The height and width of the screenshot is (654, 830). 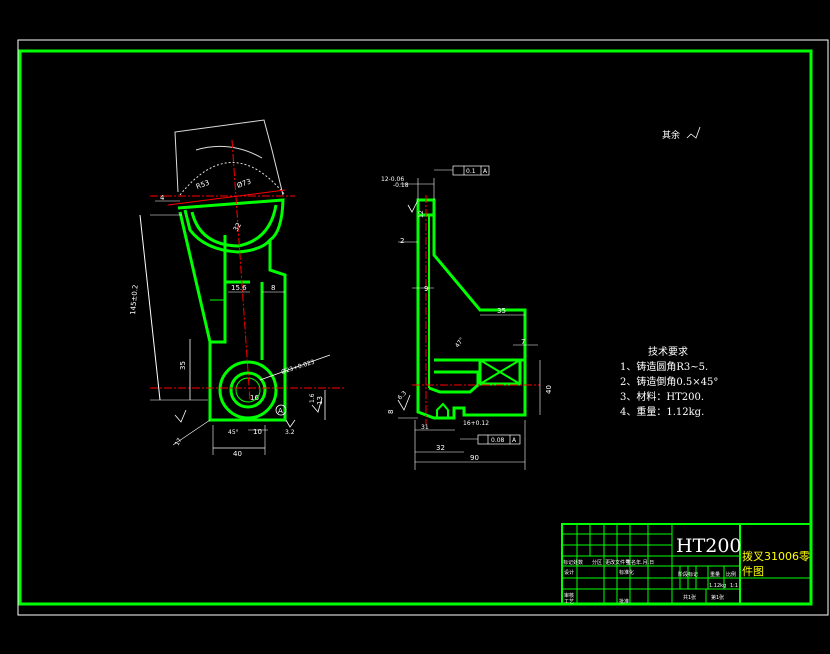 I want to click on tb-row-label-4: 签名, so click(x=631, y=563).